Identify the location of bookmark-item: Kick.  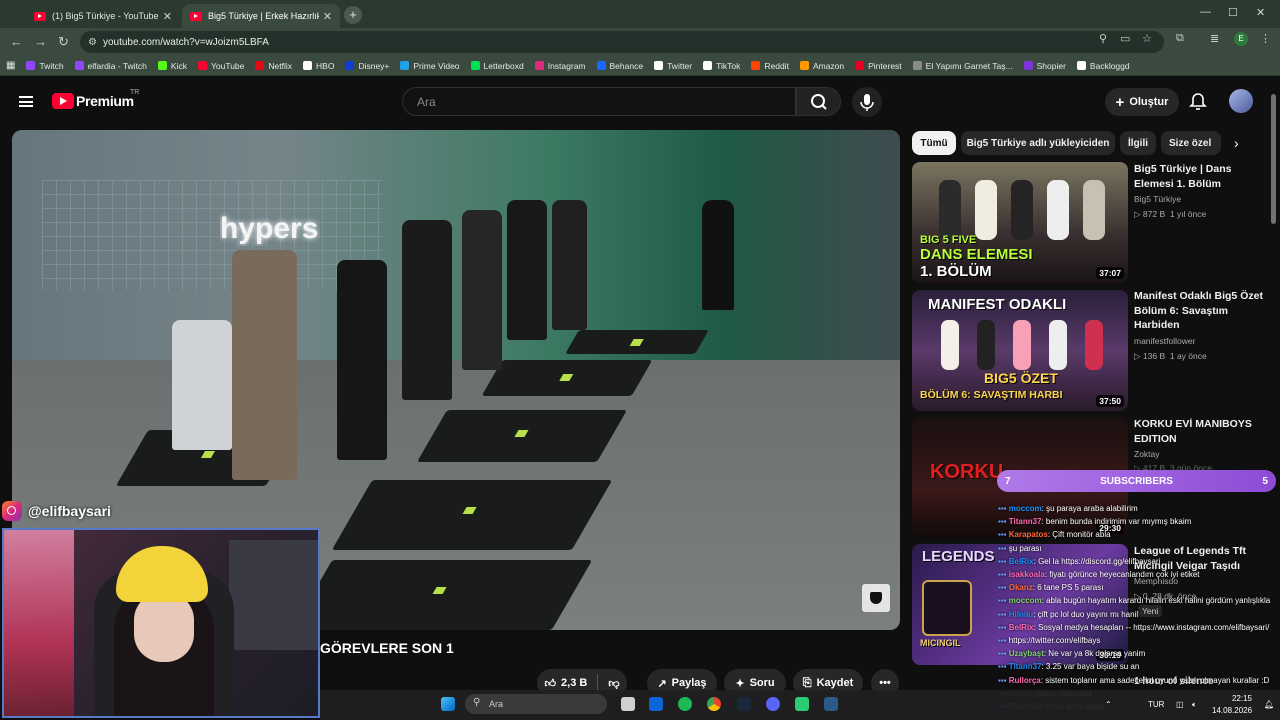
(172, 66).